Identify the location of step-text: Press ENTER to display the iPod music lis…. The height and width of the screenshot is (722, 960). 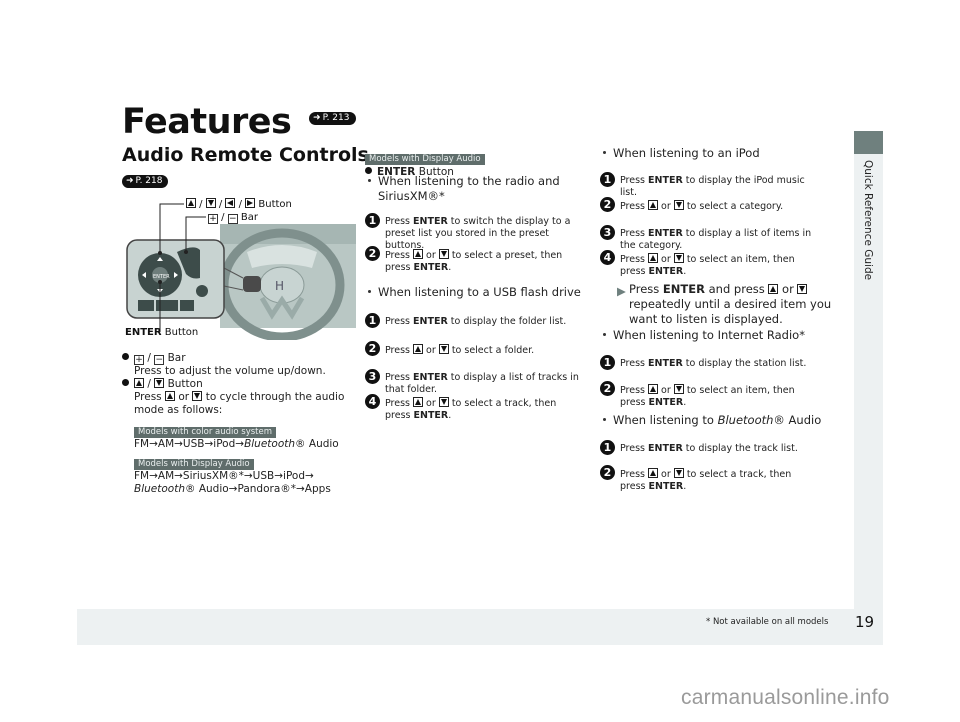
(712, 186).